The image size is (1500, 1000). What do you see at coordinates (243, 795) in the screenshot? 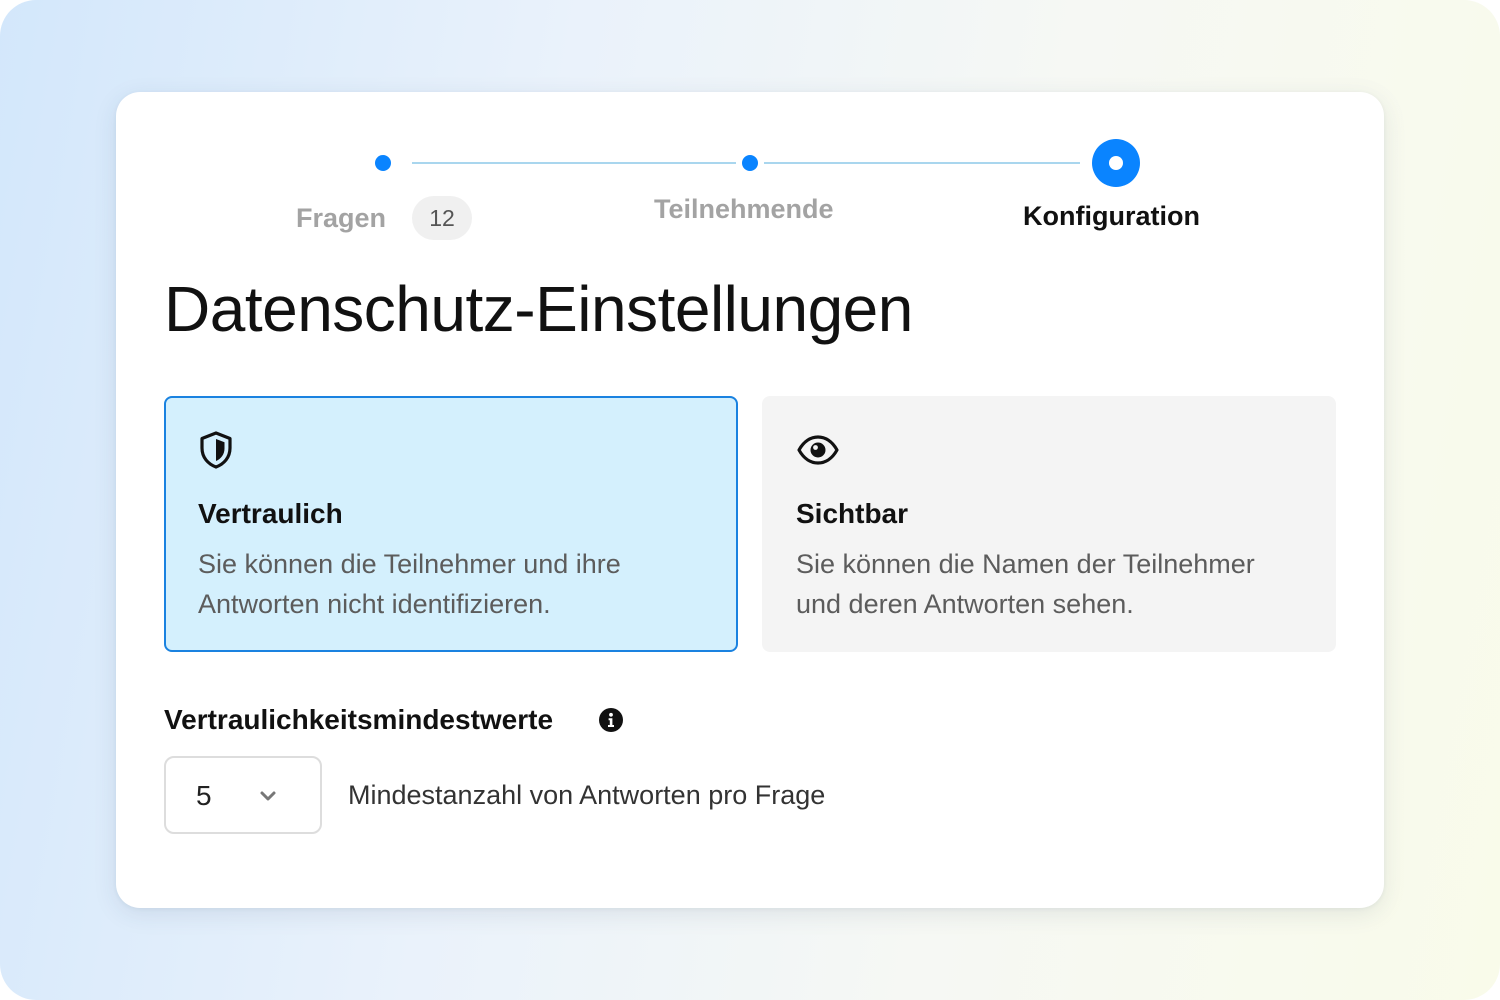
I see `threshold-select: 5` at bounding box center [243, 795].